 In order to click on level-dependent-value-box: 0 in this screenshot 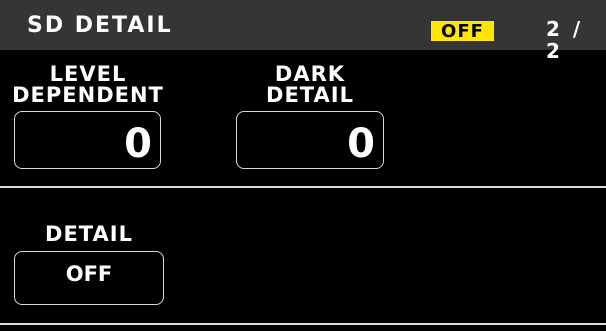, I will do `click(87, 140)`.